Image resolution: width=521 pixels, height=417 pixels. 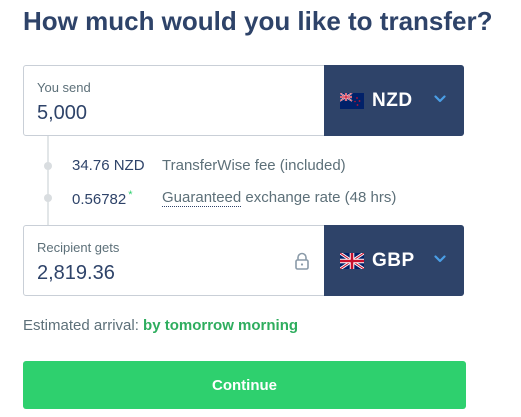 I want to click on fee-label: TransferWise fee (included), so click(x=254, y=165).